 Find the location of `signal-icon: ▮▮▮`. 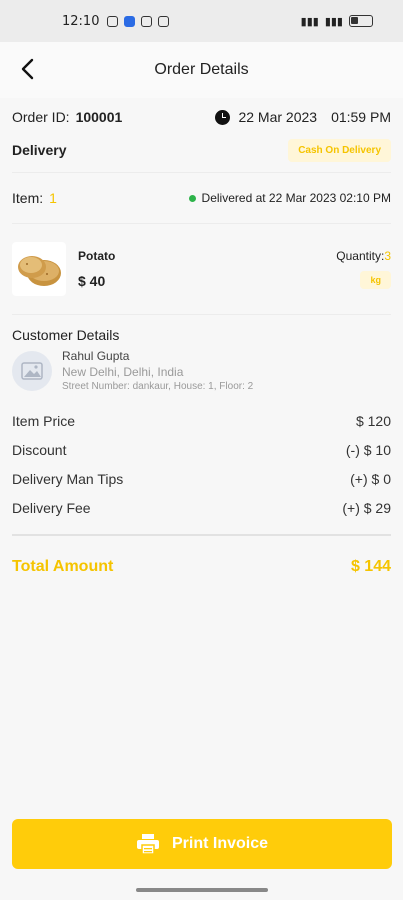

signal-icon: ▮▮▮ is located at coordinates (309, 21).